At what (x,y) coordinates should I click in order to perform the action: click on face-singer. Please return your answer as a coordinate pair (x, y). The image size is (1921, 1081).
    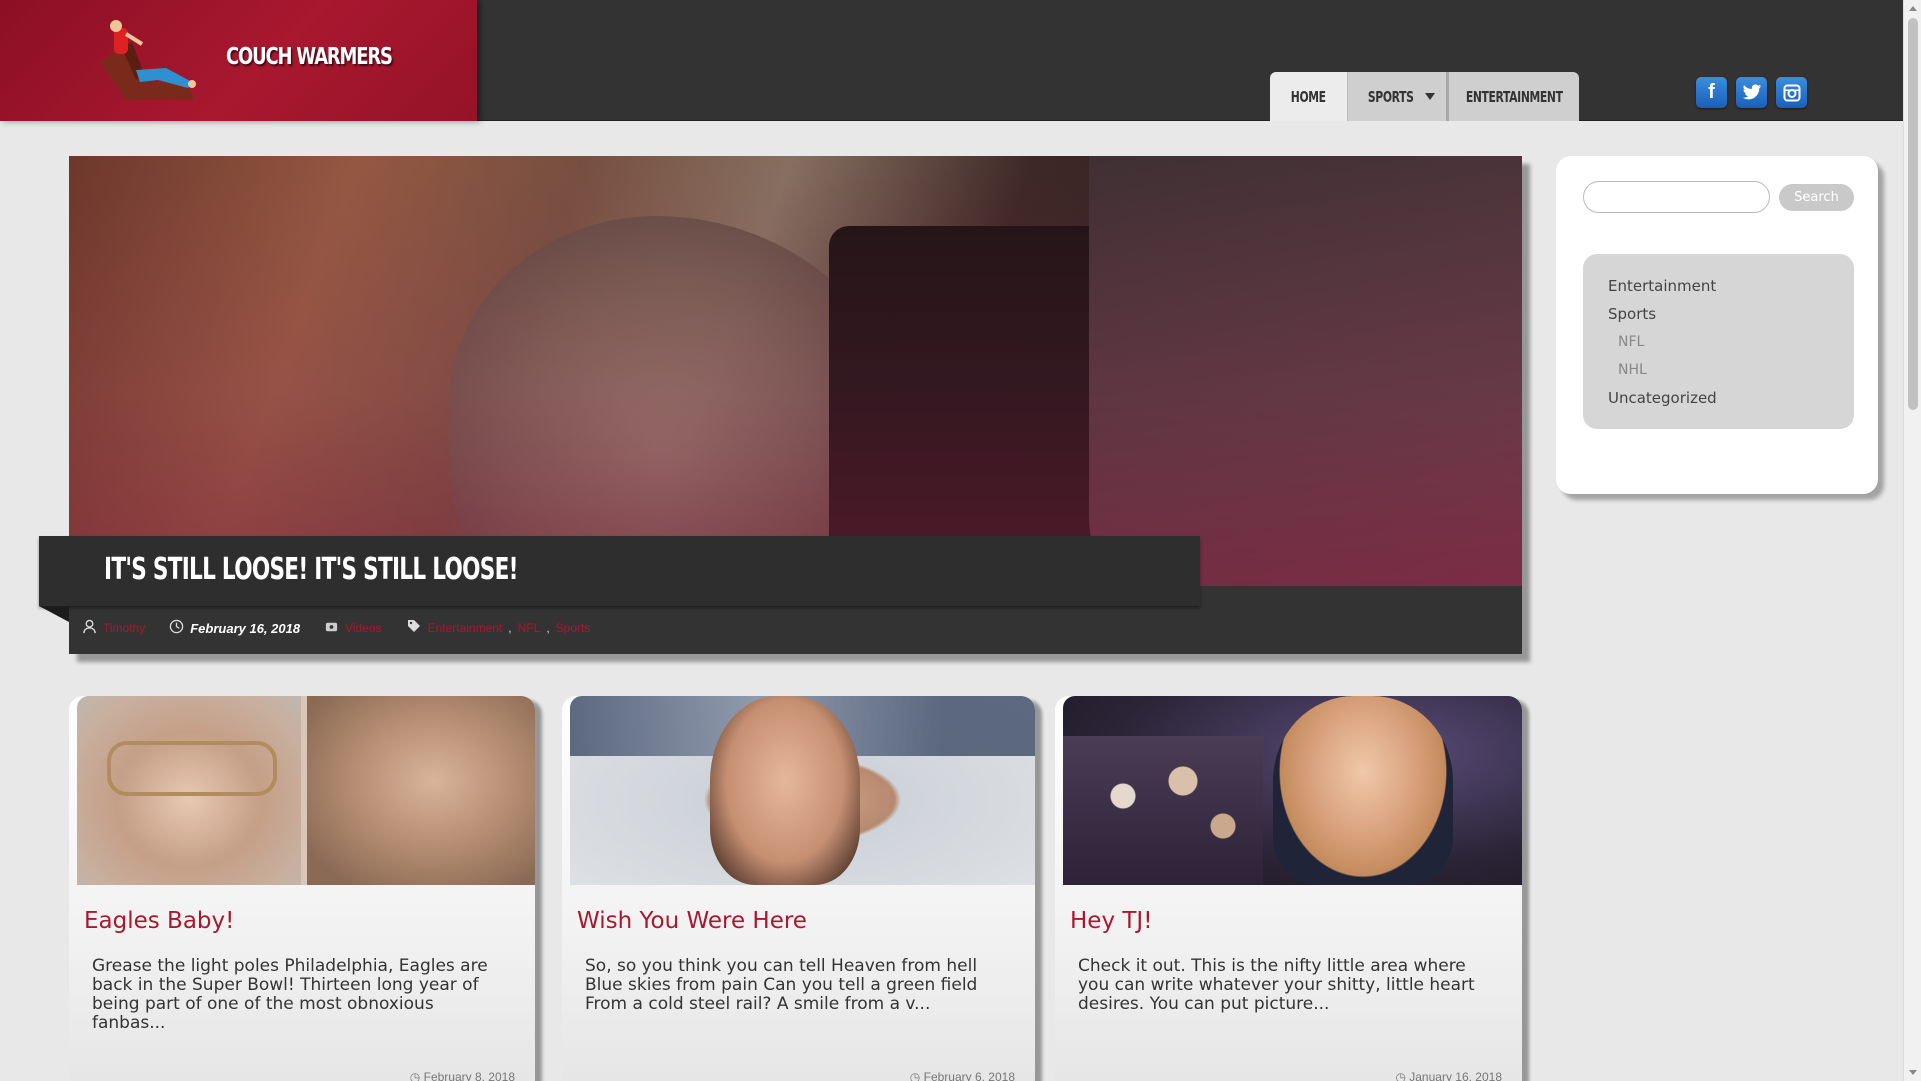
    Looking at the image, I should click on (1363, 790).